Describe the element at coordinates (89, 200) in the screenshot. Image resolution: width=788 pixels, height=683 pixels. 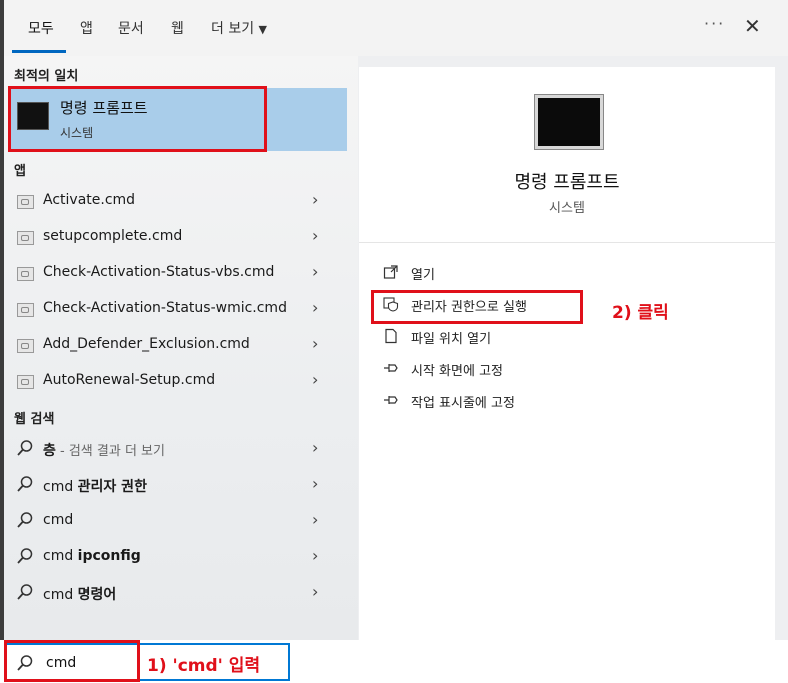
I see `app-label: Activate.cmd` at that location.